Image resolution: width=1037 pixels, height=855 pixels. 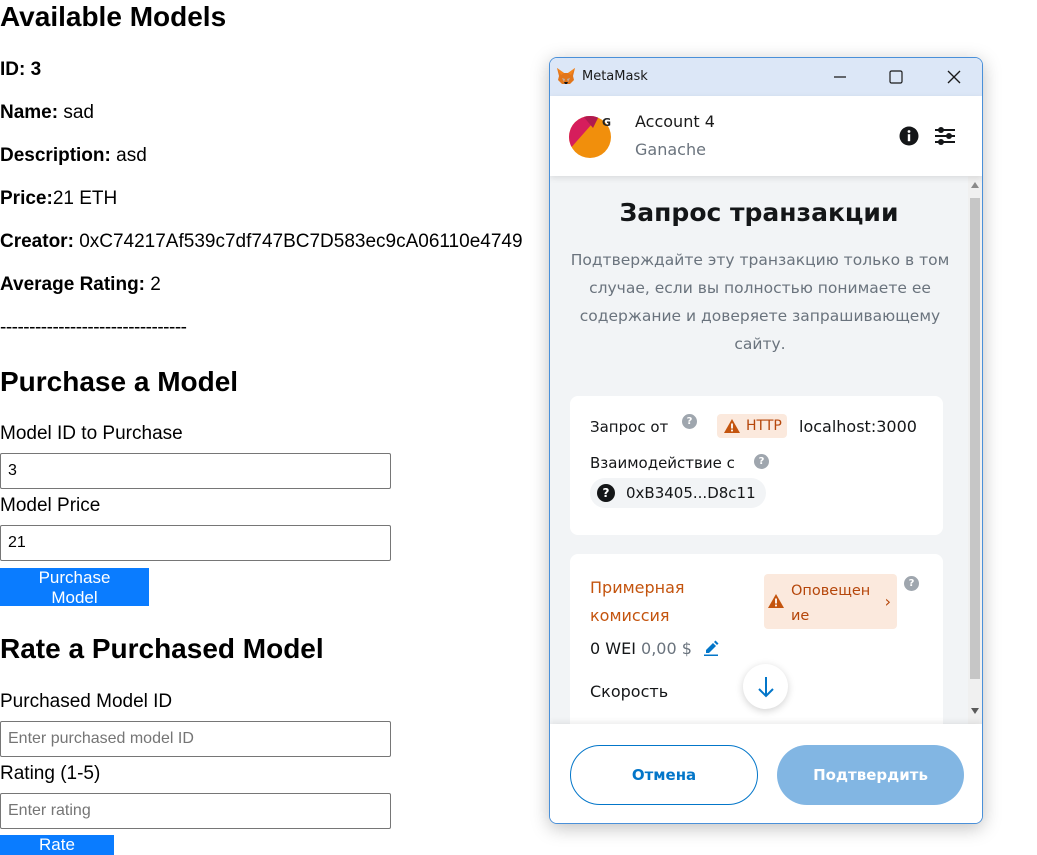 I want to click on rating-label: Rating (1-5), so click(x=50, y=773).